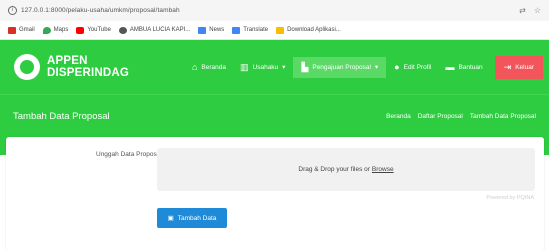 Image resolution: width=549 pixels, height=251 pixels. I want to click on save-icon: ▣, so click(170, 218).